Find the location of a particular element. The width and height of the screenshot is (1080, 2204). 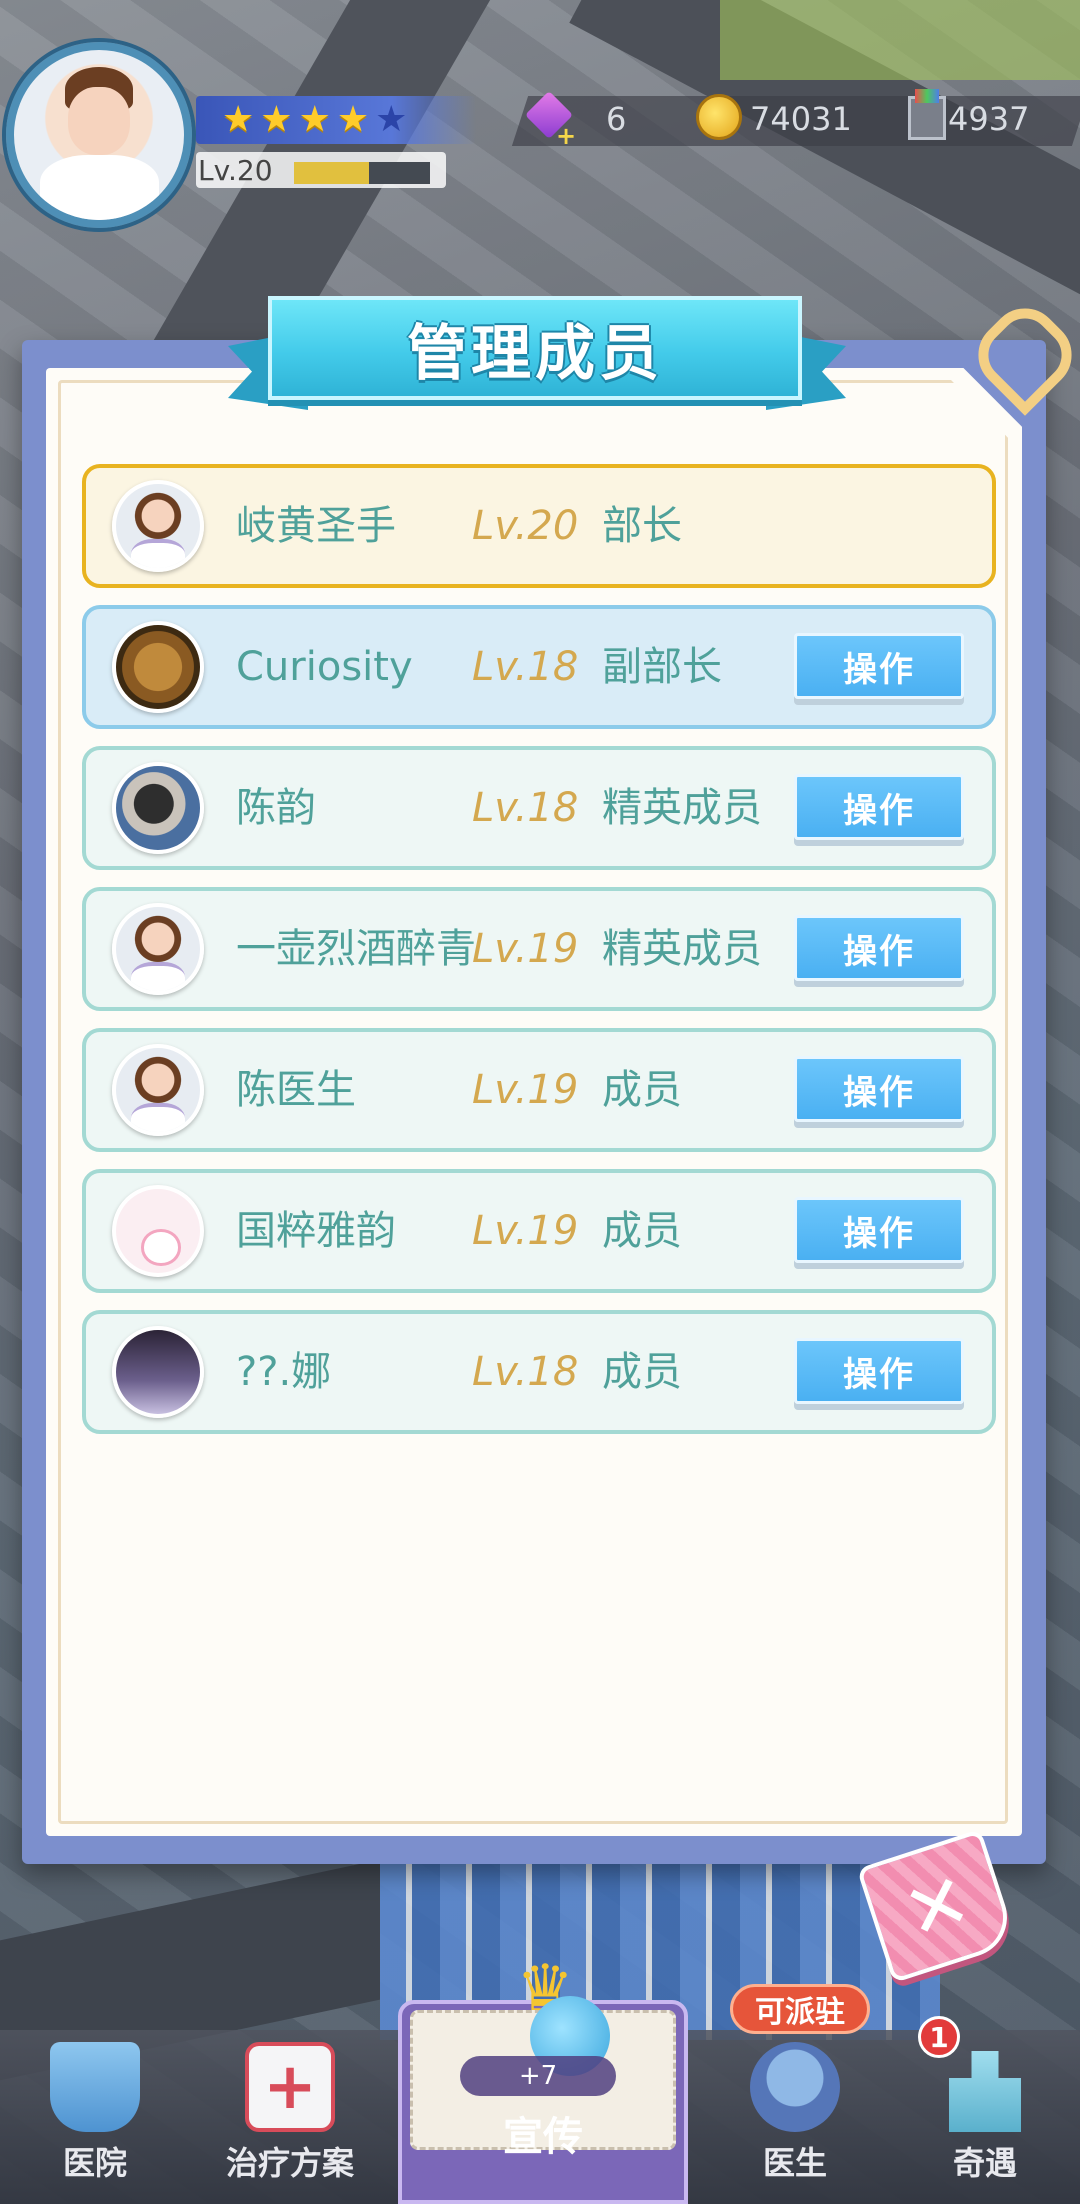

player-level: Lv.20 is located at coordinates (235, 170).